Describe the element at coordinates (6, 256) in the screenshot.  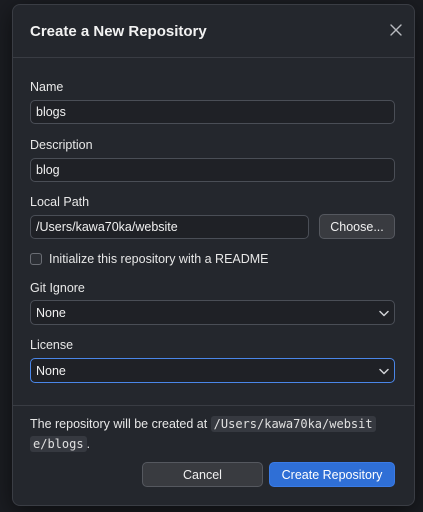
I see `background-editor-text` at that location.